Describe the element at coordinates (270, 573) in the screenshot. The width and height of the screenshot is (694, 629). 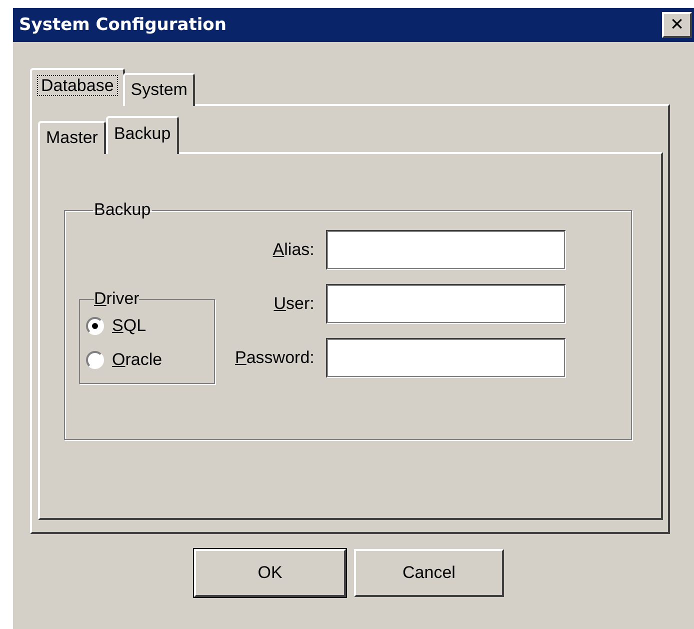
I see `dialog-button: OK` at that location.